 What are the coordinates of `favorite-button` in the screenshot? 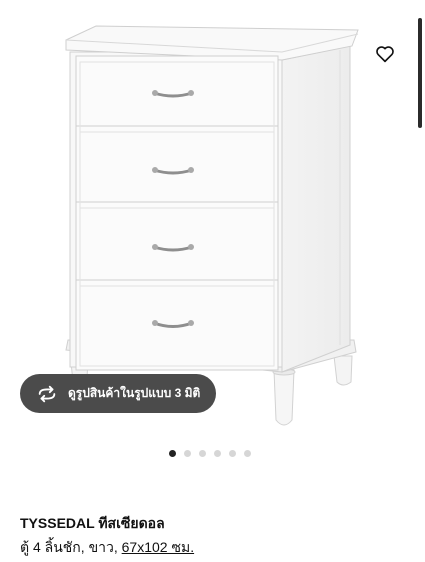 It's located at (385, 54).